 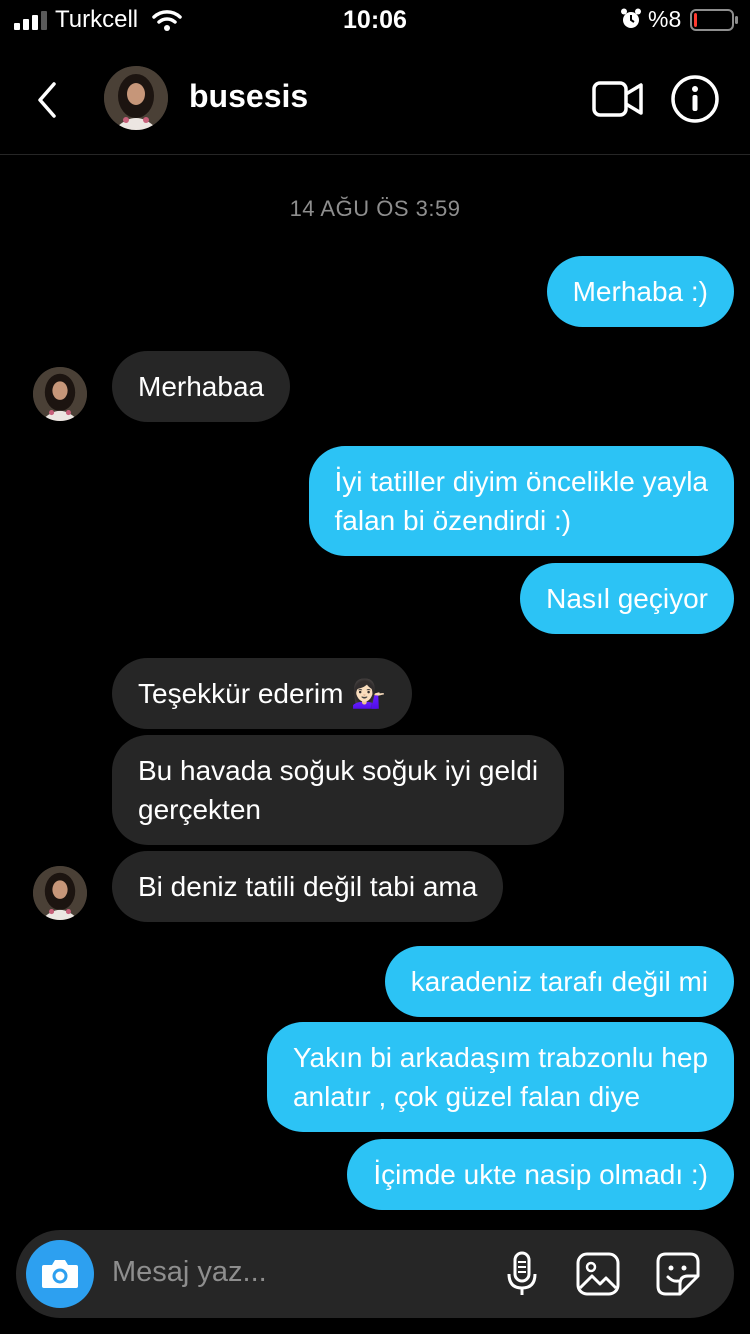 I want to click on message-incoming: Bi deniz tatili değil tabi ama, so click(x=308, y=886).